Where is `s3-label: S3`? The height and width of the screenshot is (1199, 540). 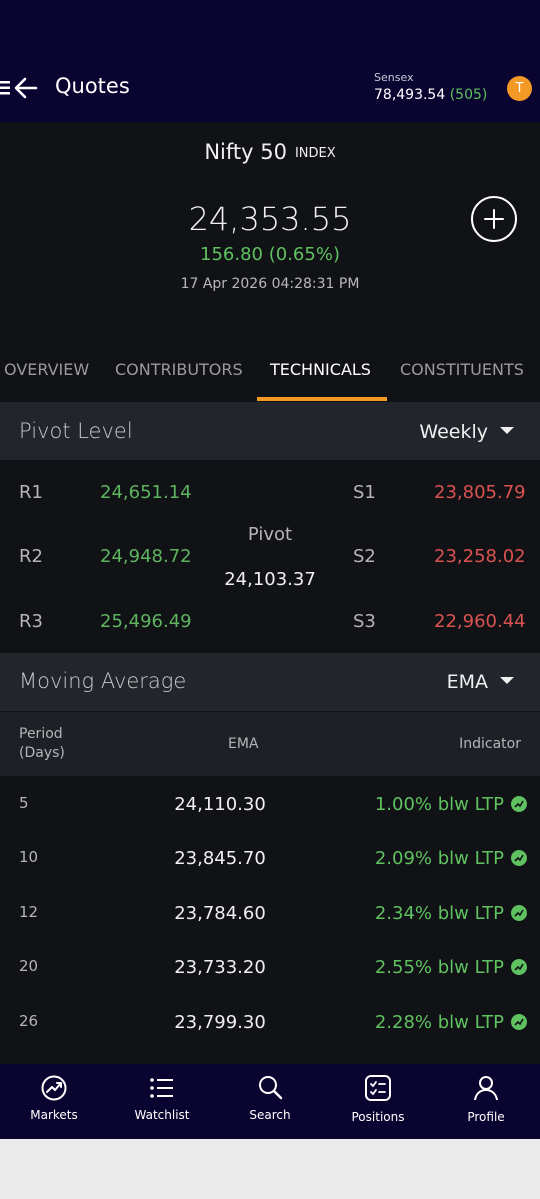 s3-label: S3 is located at coordinates (364, 621).